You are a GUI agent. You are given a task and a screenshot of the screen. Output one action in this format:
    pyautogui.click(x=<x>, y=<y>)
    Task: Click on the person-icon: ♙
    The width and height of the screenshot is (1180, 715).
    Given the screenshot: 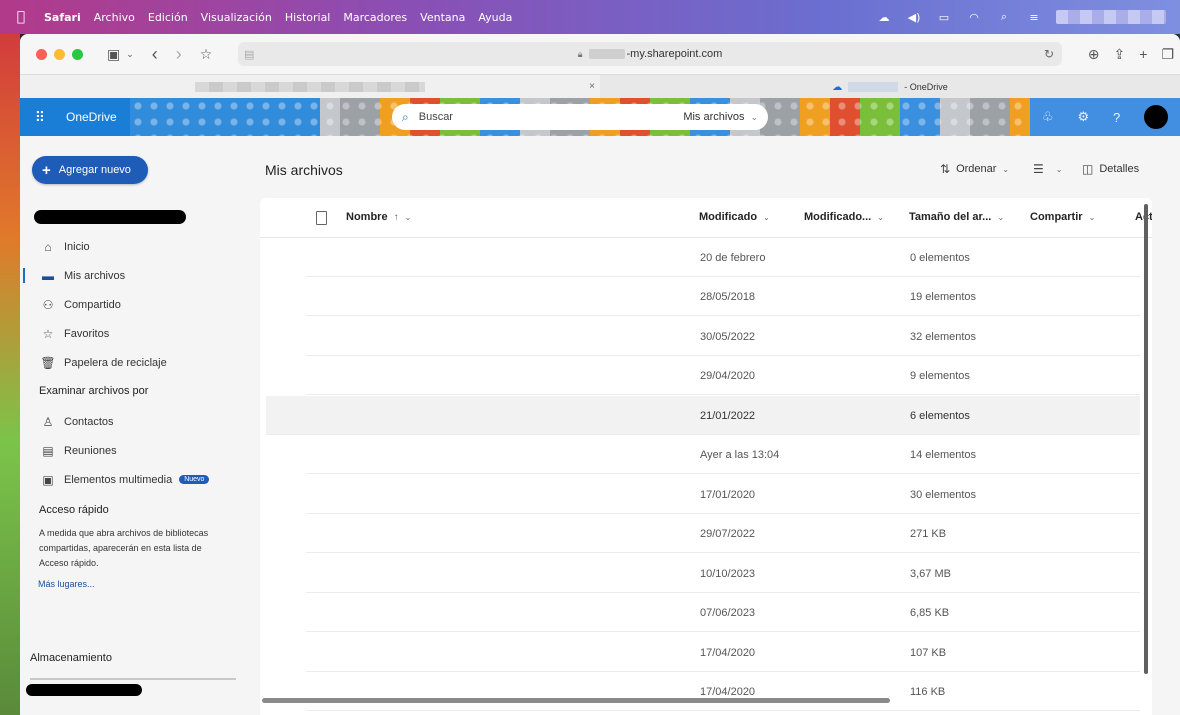 What is the action you would take?
    pyautogui.click(x=48, y=421)
    